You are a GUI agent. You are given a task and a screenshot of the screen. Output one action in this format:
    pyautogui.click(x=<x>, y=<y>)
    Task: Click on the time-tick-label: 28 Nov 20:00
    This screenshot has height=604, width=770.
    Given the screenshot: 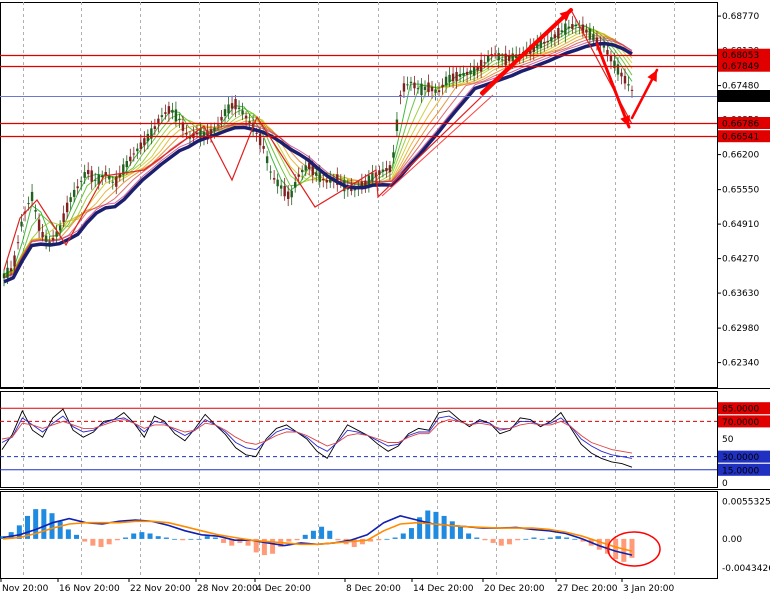 What is the action you would take?
    pyautogui.click(x=227, y=589)
    